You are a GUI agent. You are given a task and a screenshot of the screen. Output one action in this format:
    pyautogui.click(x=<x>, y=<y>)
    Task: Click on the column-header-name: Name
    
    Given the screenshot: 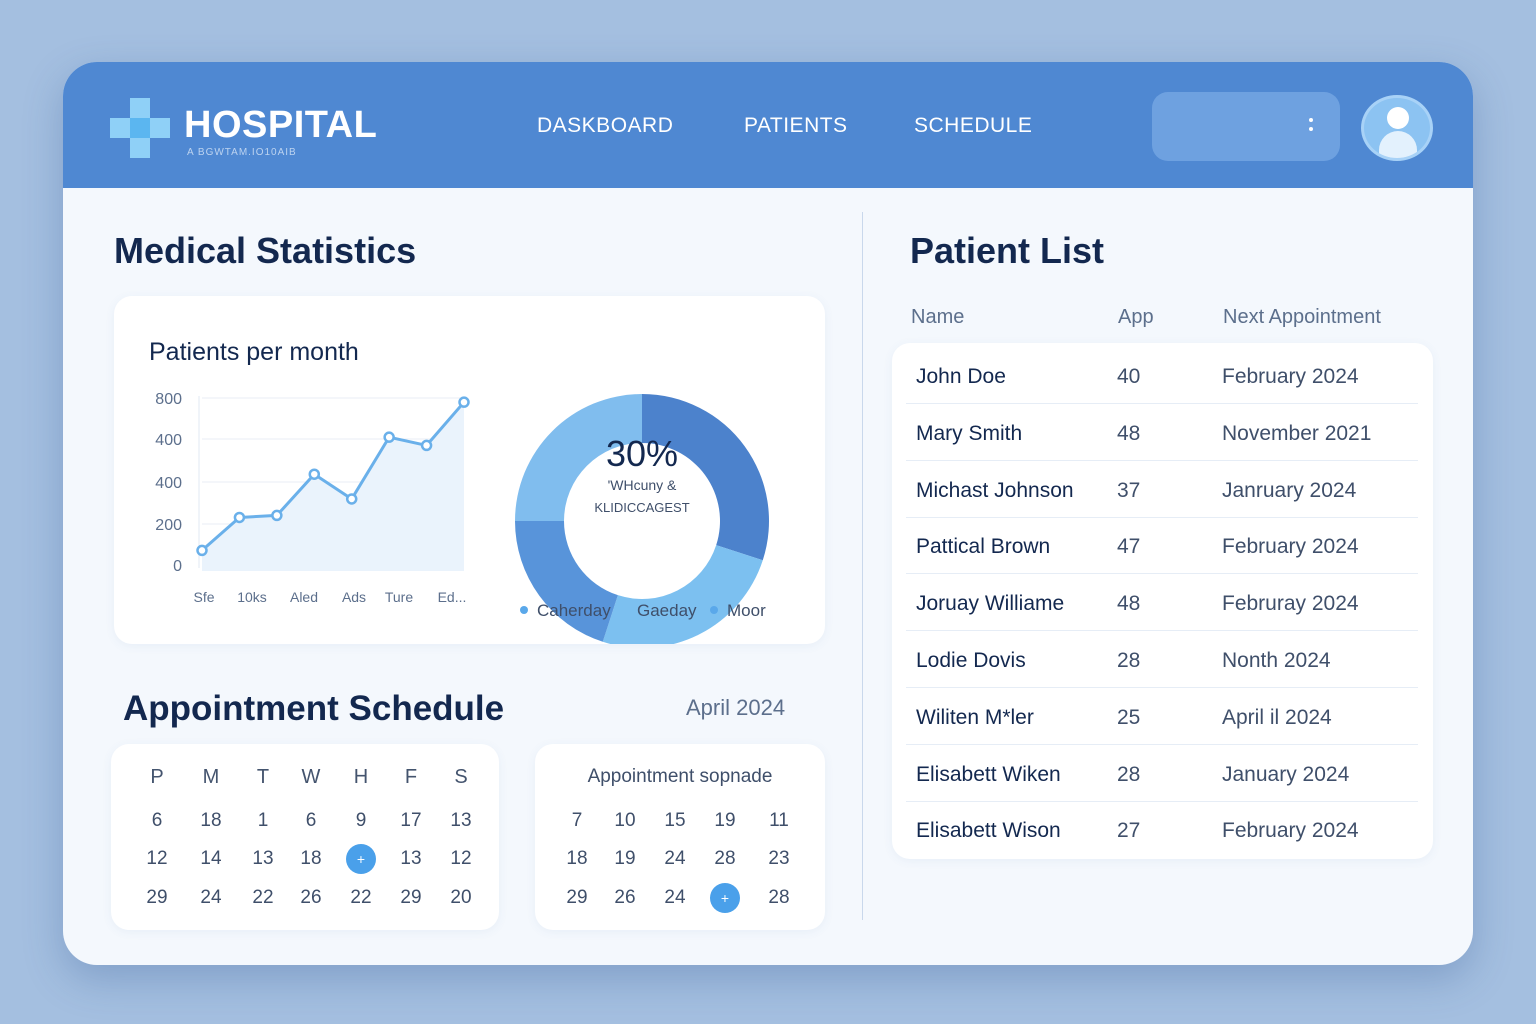 What is the action you would take?
    pyautogui.click(x=937, y=317)
    